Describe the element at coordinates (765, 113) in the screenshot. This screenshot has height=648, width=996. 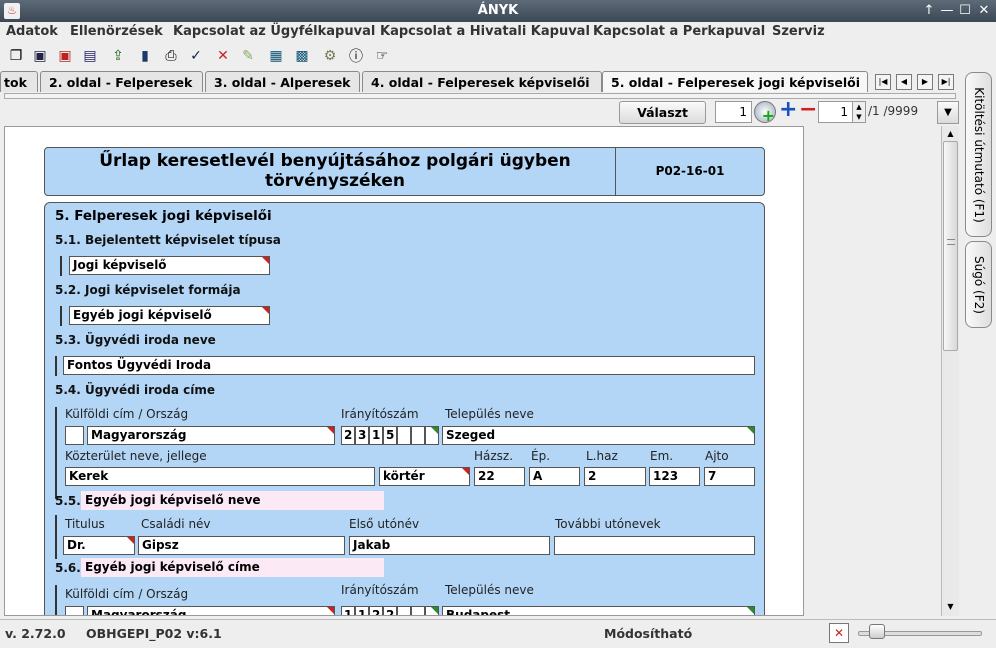
I see `add-page-icon: +` at that location.